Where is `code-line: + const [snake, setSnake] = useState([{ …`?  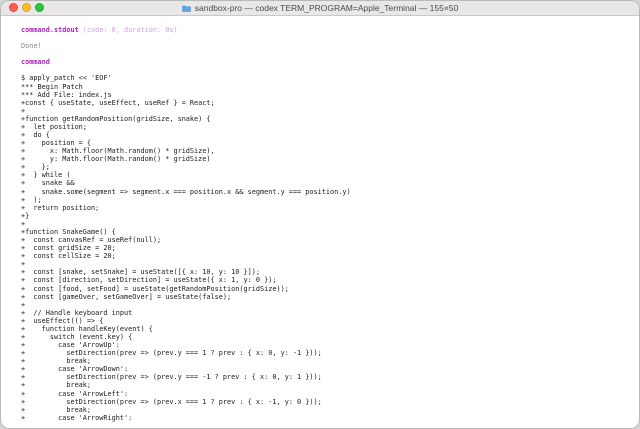
code-line: + const [snake, setSnake] = useState([{ … is located at coordinates (140, 272).